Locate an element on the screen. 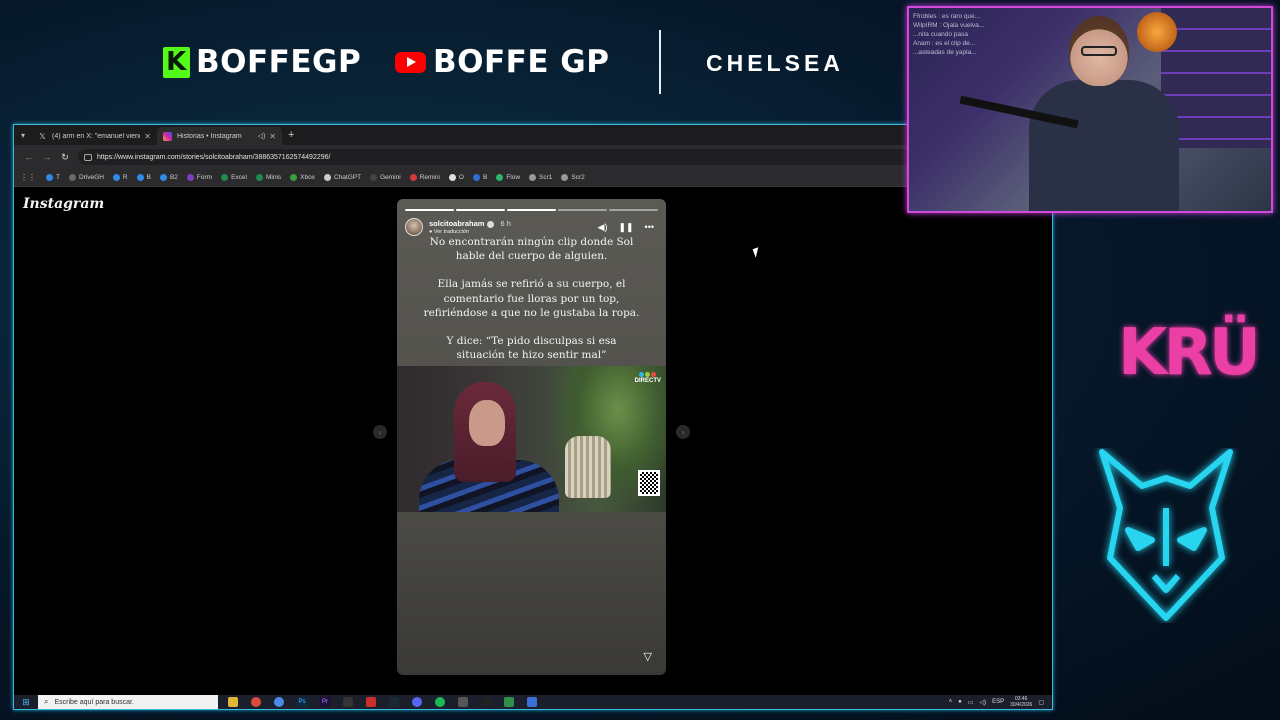 The image size is (1280, 720). notifications-icon: ▢ is located at coordinates (1041, 702).